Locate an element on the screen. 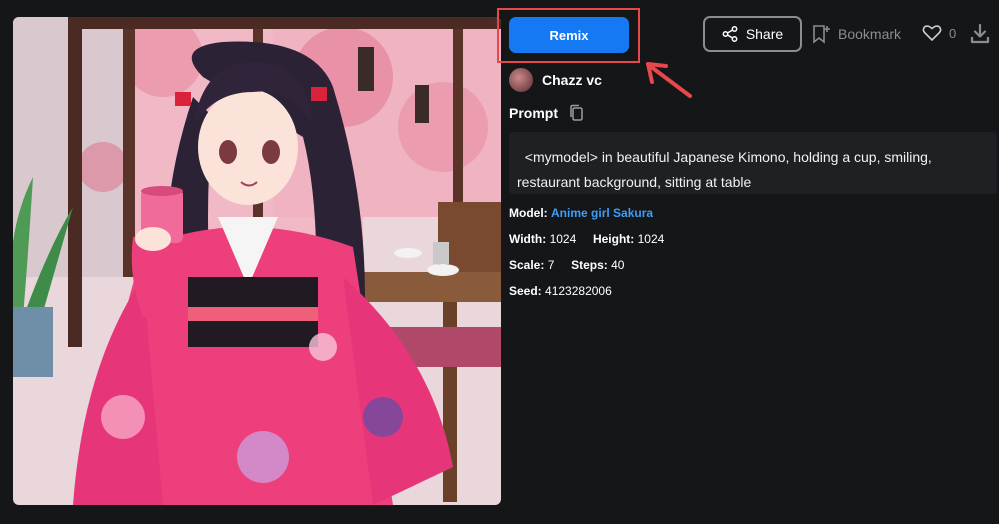  width-label: Width: is located at coordinates (528, 239).